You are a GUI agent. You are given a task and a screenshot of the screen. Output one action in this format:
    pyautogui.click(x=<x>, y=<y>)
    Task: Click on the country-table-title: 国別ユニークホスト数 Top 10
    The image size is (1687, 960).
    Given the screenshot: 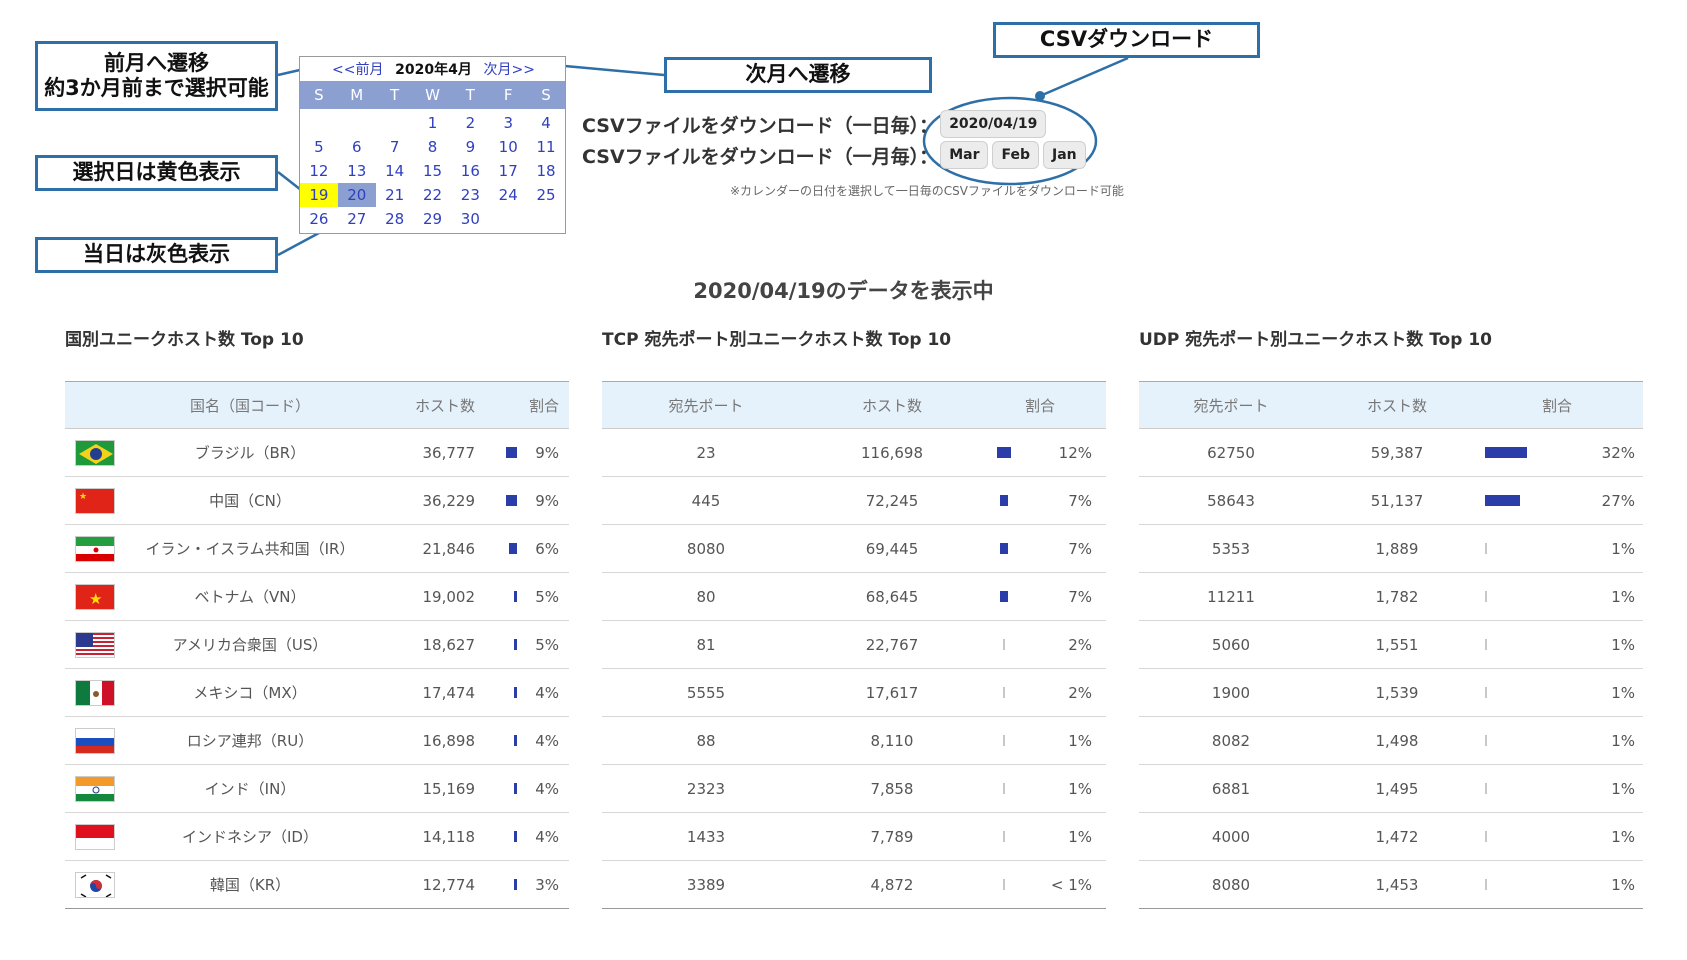 What is the action you would take?
    pyautogui.click(x=184, y=340)
    